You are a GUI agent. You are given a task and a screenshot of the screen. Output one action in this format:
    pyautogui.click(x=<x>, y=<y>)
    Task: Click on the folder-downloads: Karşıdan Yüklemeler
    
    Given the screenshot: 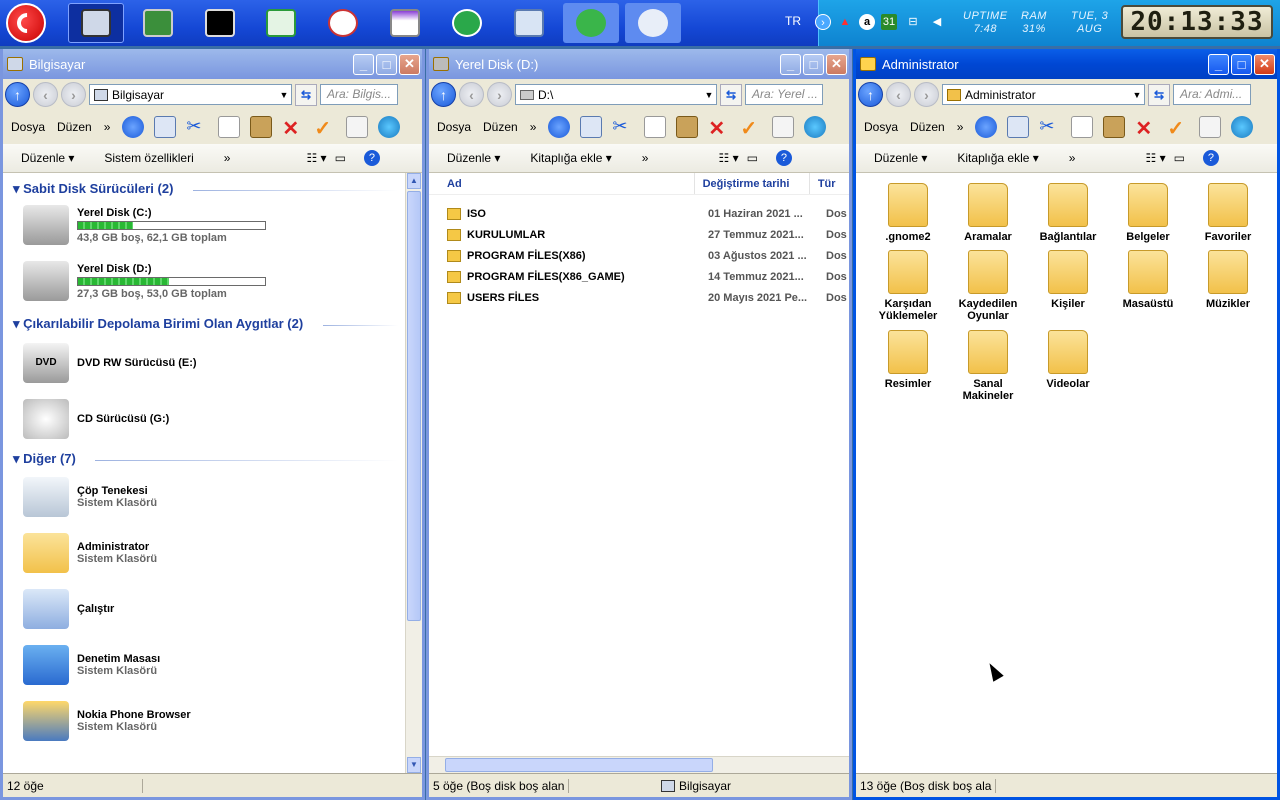 What is the action you would take?
    pyautogui.click(x=908, y=286)
    